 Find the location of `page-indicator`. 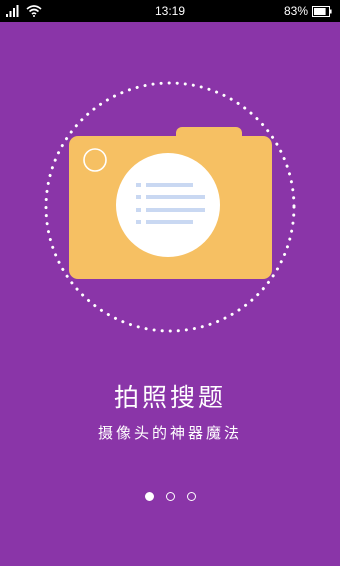

page-indicator is located at coordinates (170, 496).